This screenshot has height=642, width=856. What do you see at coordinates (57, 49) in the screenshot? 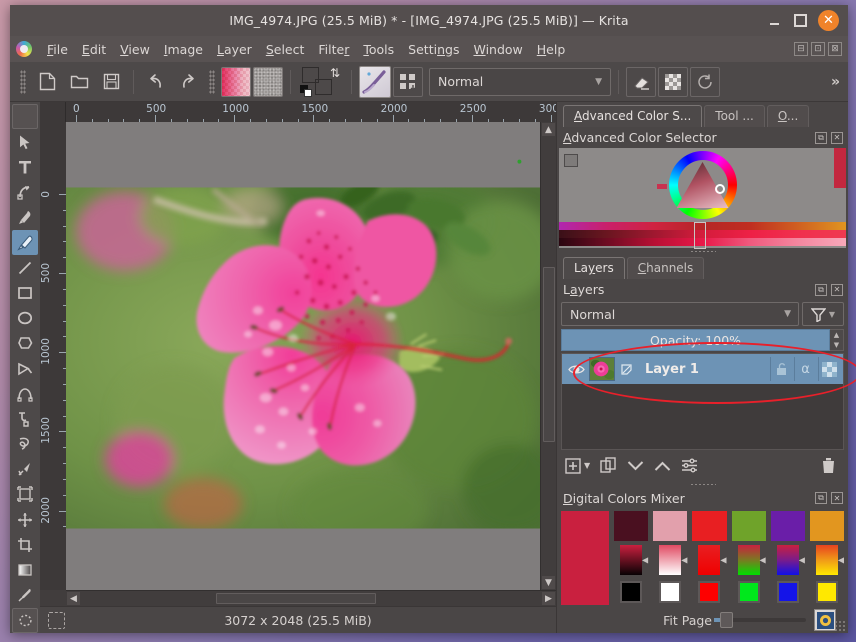
I see `menu-file: File` at bounding box center [57, 49].